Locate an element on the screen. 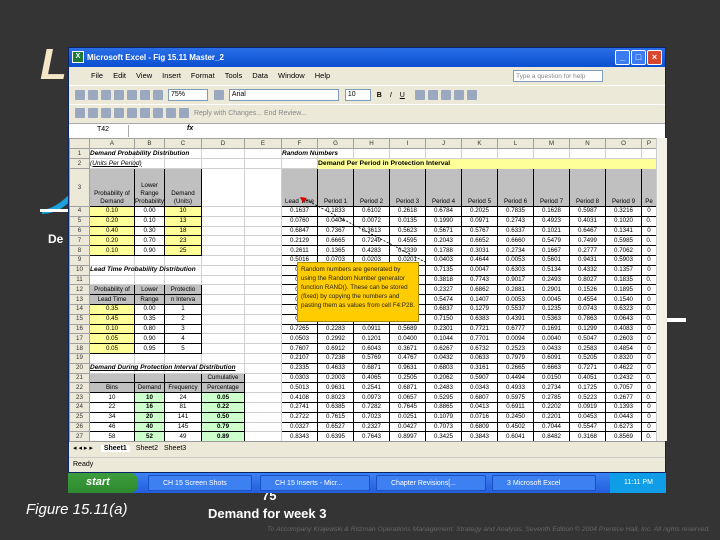 Image resolution: width=720 pixels, height=540 pixels. start-button: start is located at coordinates (103, 483).